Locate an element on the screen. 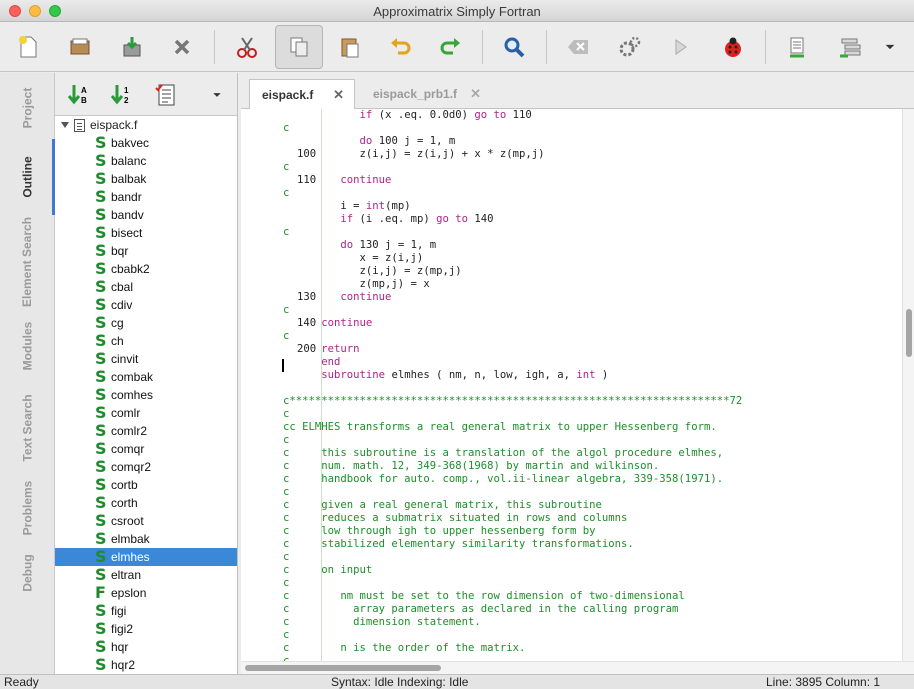 The width and height of the screenshot is (914, 689). outline-item-label: csroot is located at coordinates (127, 521).